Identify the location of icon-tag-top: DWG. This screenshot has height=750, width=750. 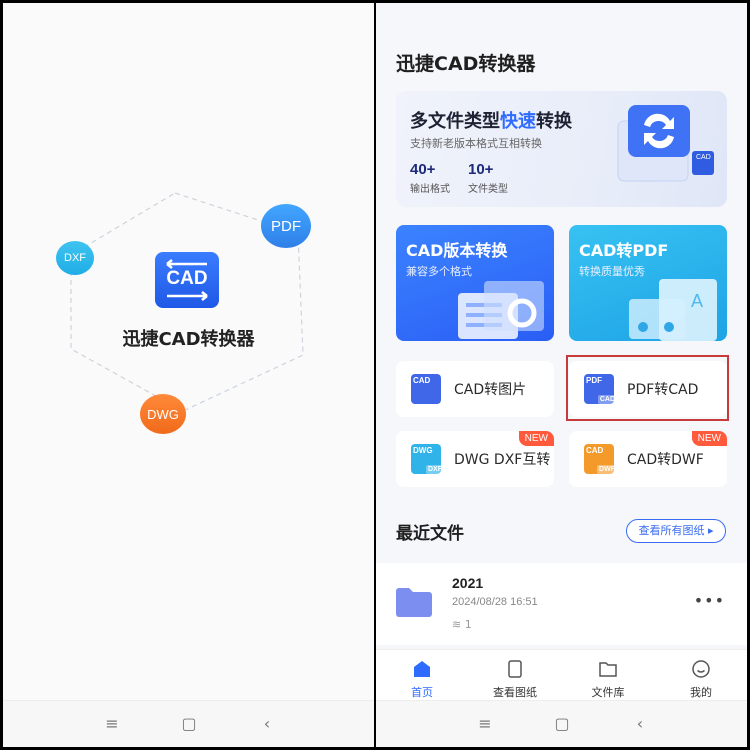
(423, 450).